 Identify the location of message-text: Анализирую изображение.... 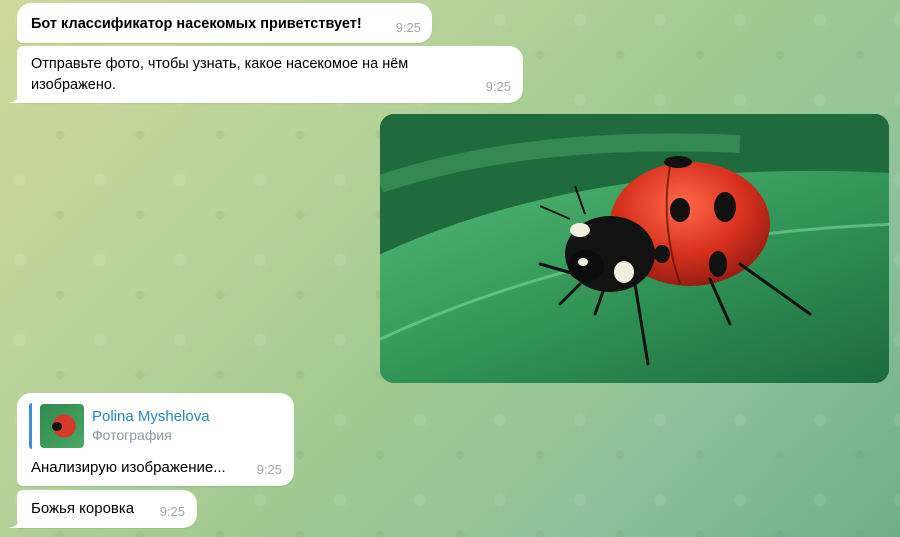
(128, 467).